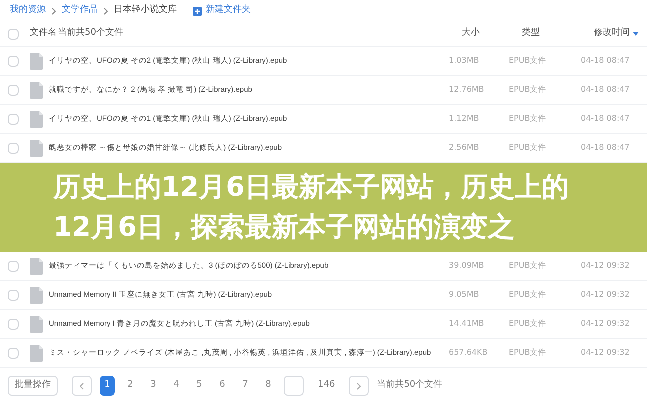 This screenshot has height=400, width=647. I want to click on column-header: 修改时间, so click(616, 34).